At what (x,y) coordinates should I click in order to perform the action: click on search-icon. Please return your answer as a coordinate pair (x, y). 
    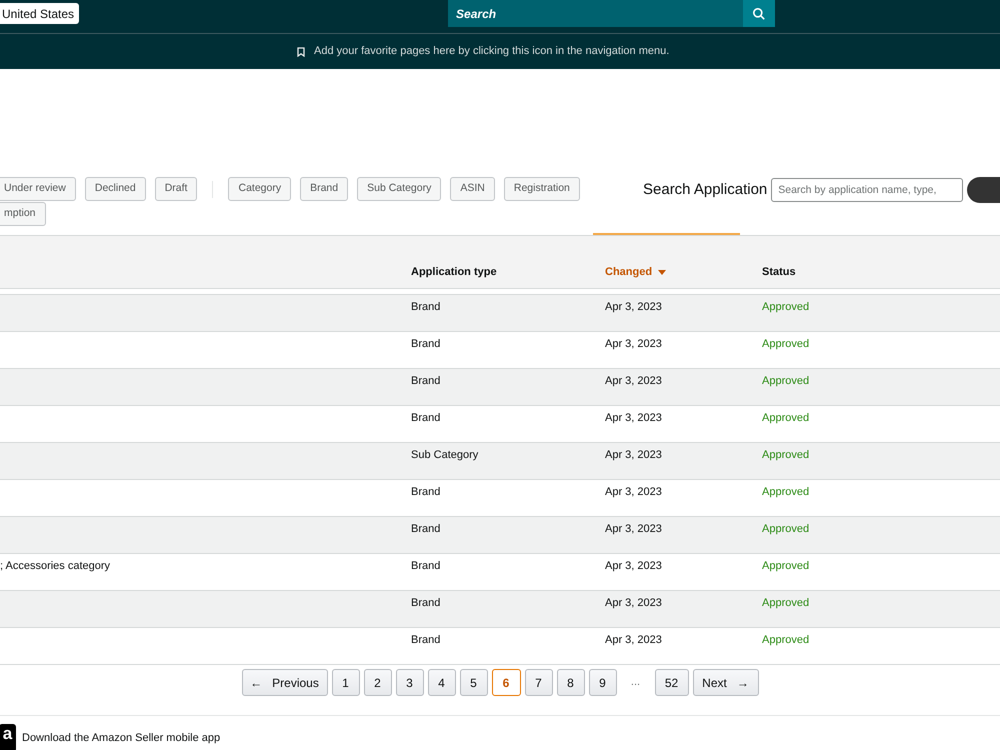
    Looking at the image, I should click on (759, 14).